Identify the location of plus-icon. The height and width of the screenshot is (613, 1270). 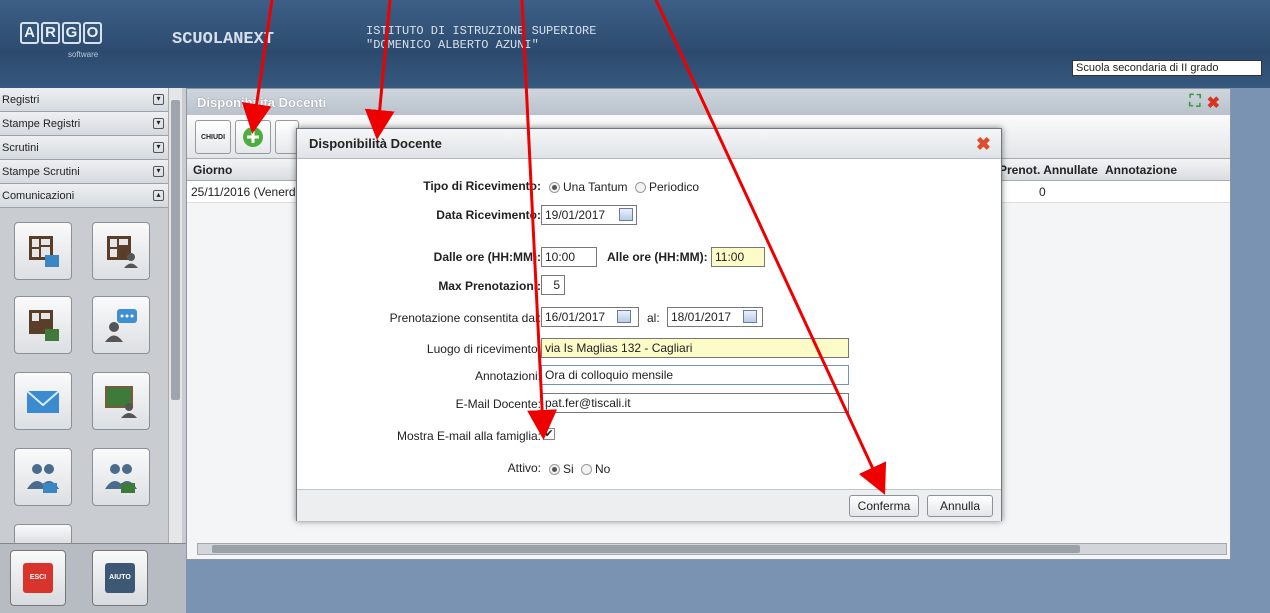
(253, 137).